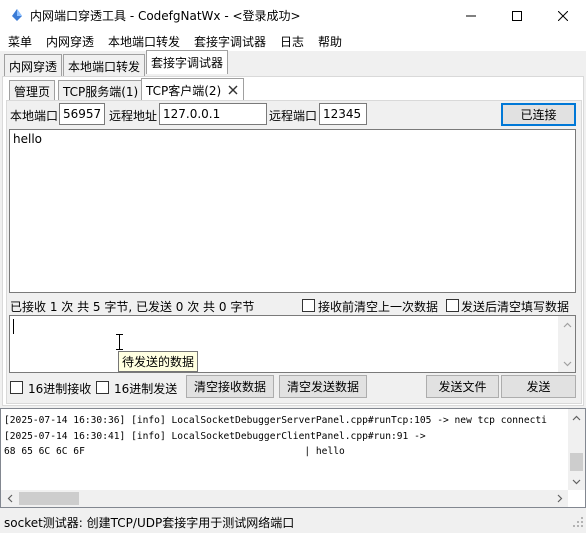 This screenshot has width=586, height=533. I want to click on close-icon, so click(563, 15).